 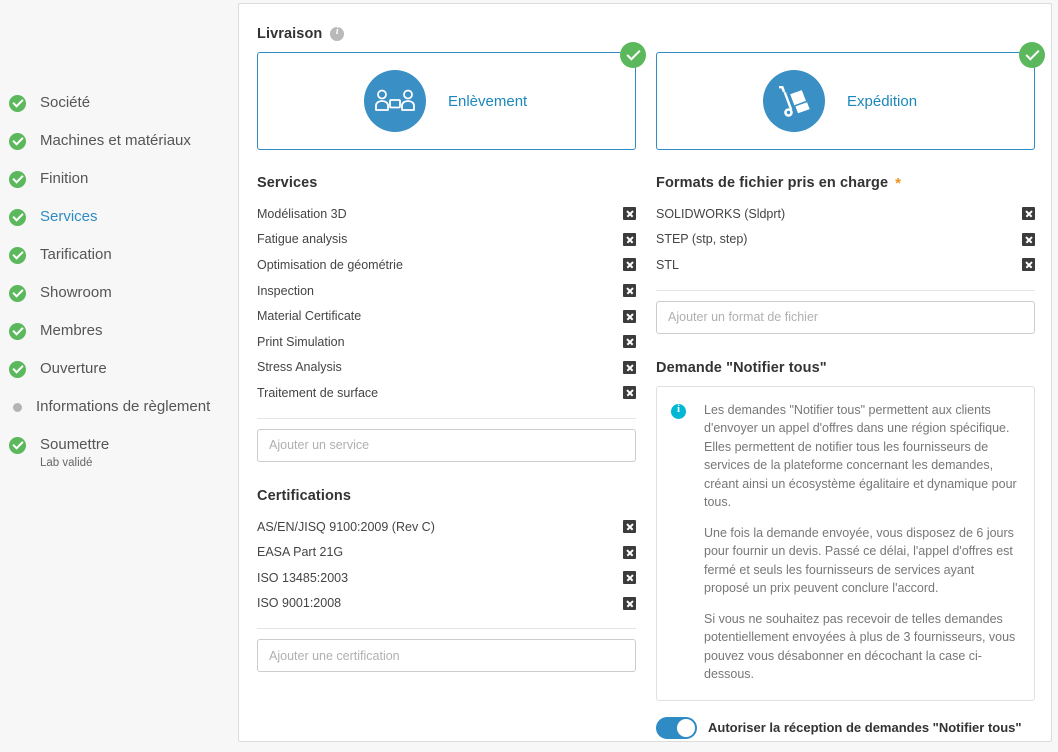 I want to click on pending-dot-icon, so click(x=17, y=407).